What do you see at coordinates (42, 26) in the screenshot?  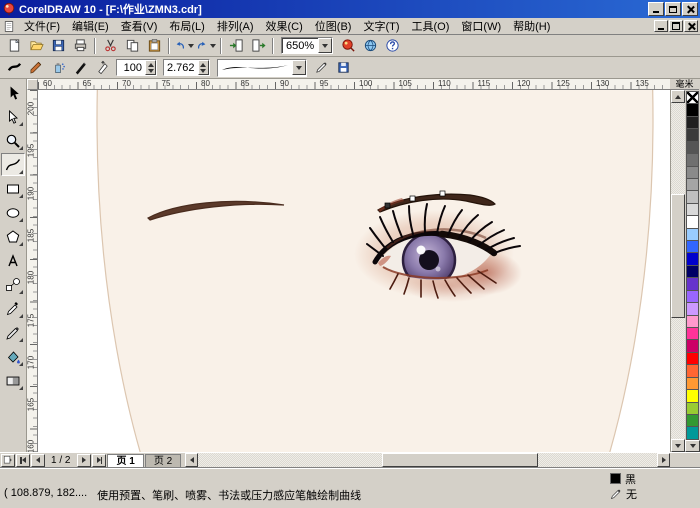 I see `menu-item: 文件(F)` at bounding box center [42, 26].